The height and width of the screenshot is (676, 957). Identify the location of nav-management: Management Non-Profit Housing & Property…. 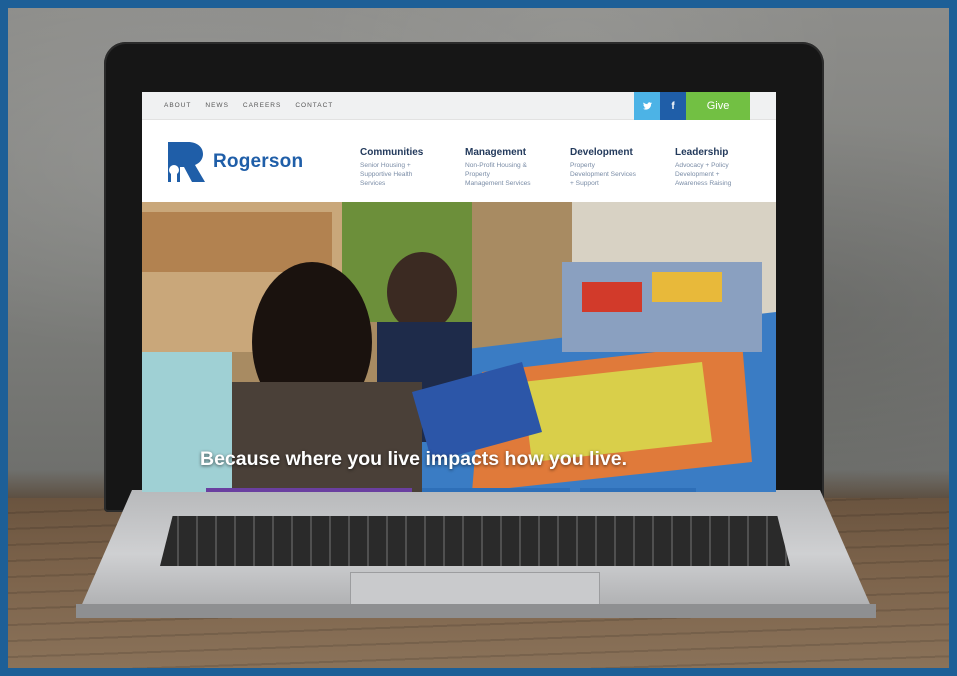
(513, 167).